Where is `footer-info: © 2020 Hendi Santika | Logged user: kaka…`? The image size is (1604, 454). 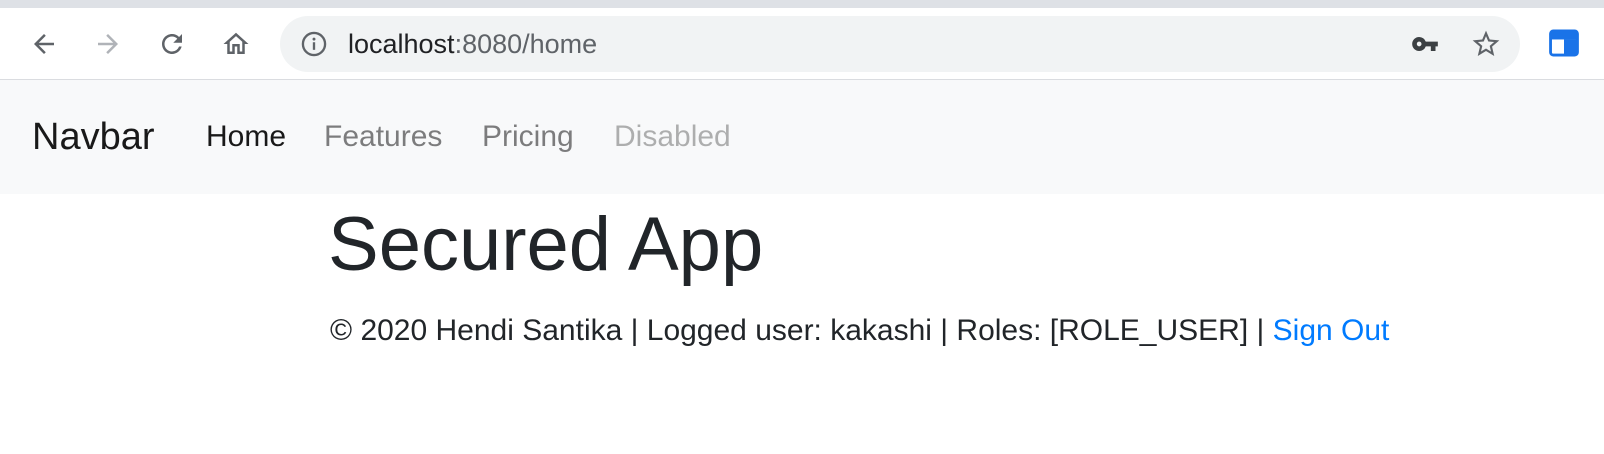
footer-info: © 2020 Hendi Santika | Logged user: kaka… is located at coordinates (859, 331).